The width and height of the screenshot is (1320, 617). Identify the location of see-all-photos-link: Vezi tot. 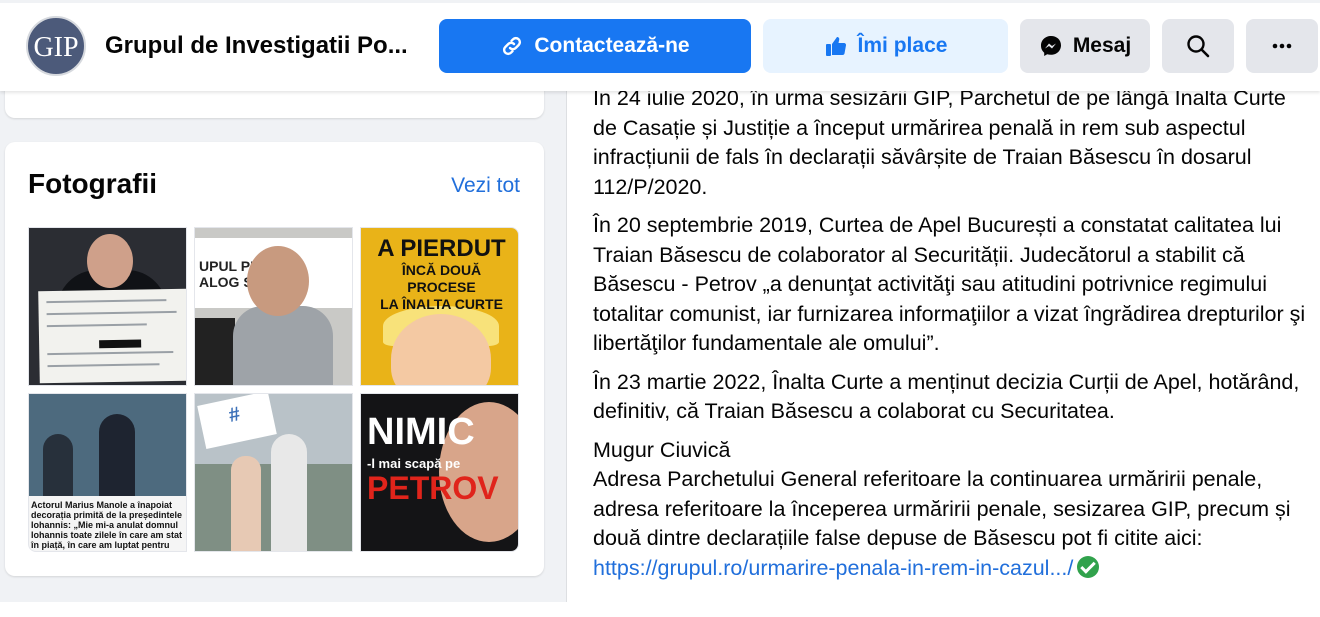
(485, 186).